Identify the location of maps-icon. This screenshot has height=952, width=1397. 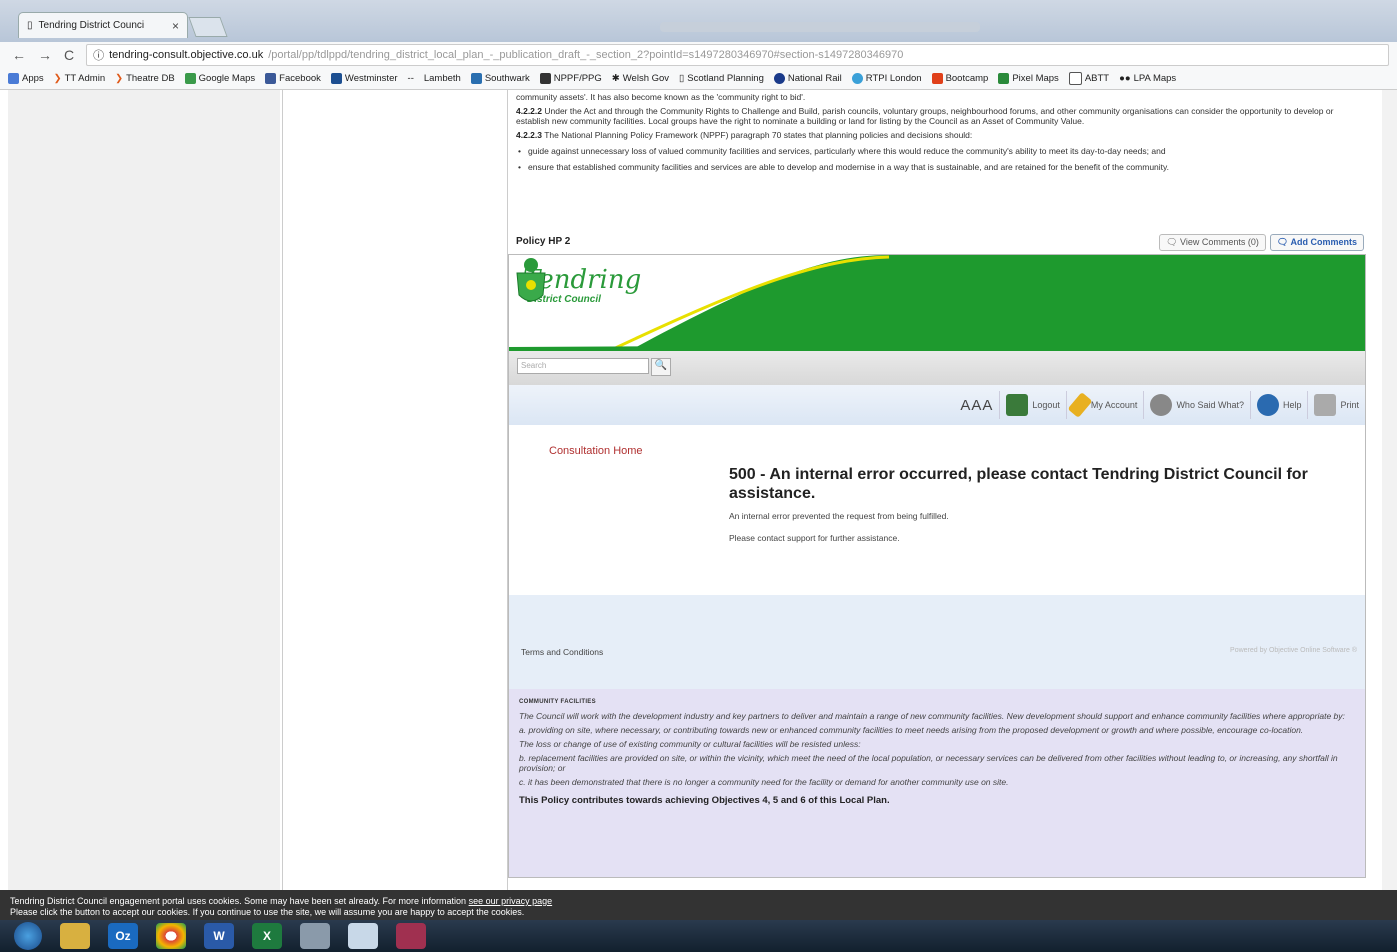
(190, 78).